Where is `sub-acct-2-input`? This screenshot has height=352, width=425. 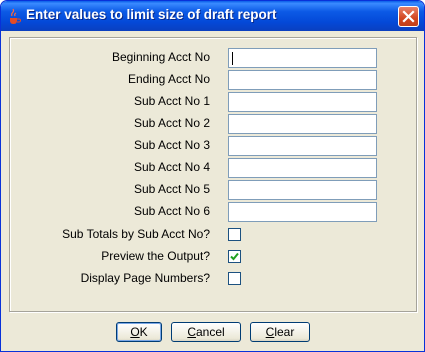 sub-acct-2-input is located at coordinates (302, 124).